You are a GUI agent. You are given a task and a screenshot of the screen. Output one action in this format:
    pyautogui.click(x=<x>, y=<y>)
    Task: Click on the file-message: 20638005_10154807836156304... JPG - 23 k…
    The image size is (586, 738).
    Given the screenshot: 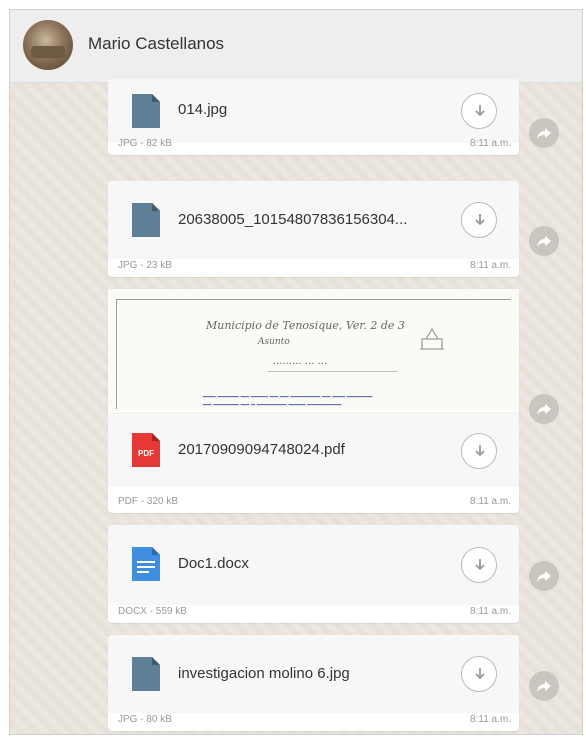 What is the action you would take?
    pyautogui.click(x=313, y=229)
    